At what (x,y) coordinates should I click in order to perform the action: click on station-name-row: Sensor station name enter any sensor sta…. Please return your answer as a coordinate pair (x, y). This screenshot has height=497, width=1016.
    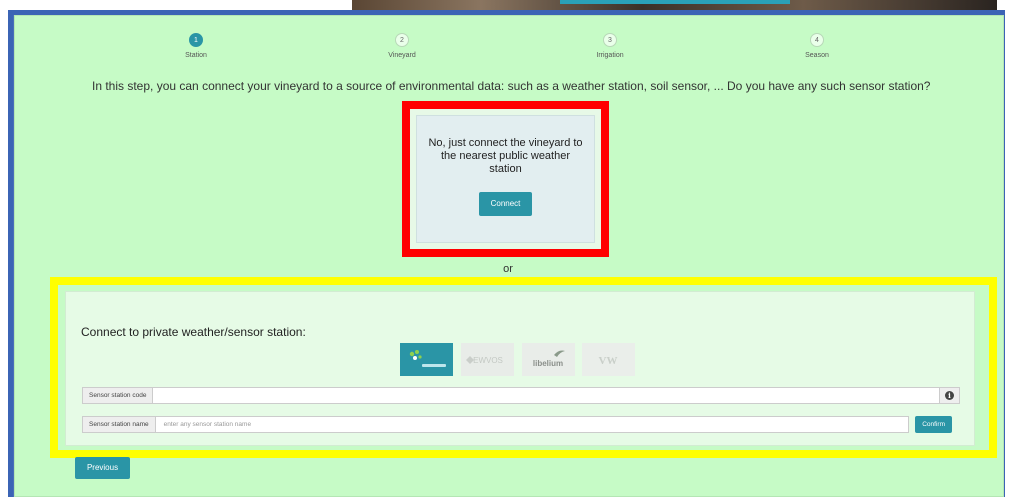
    Looking at the image, I should click on (517, 424).